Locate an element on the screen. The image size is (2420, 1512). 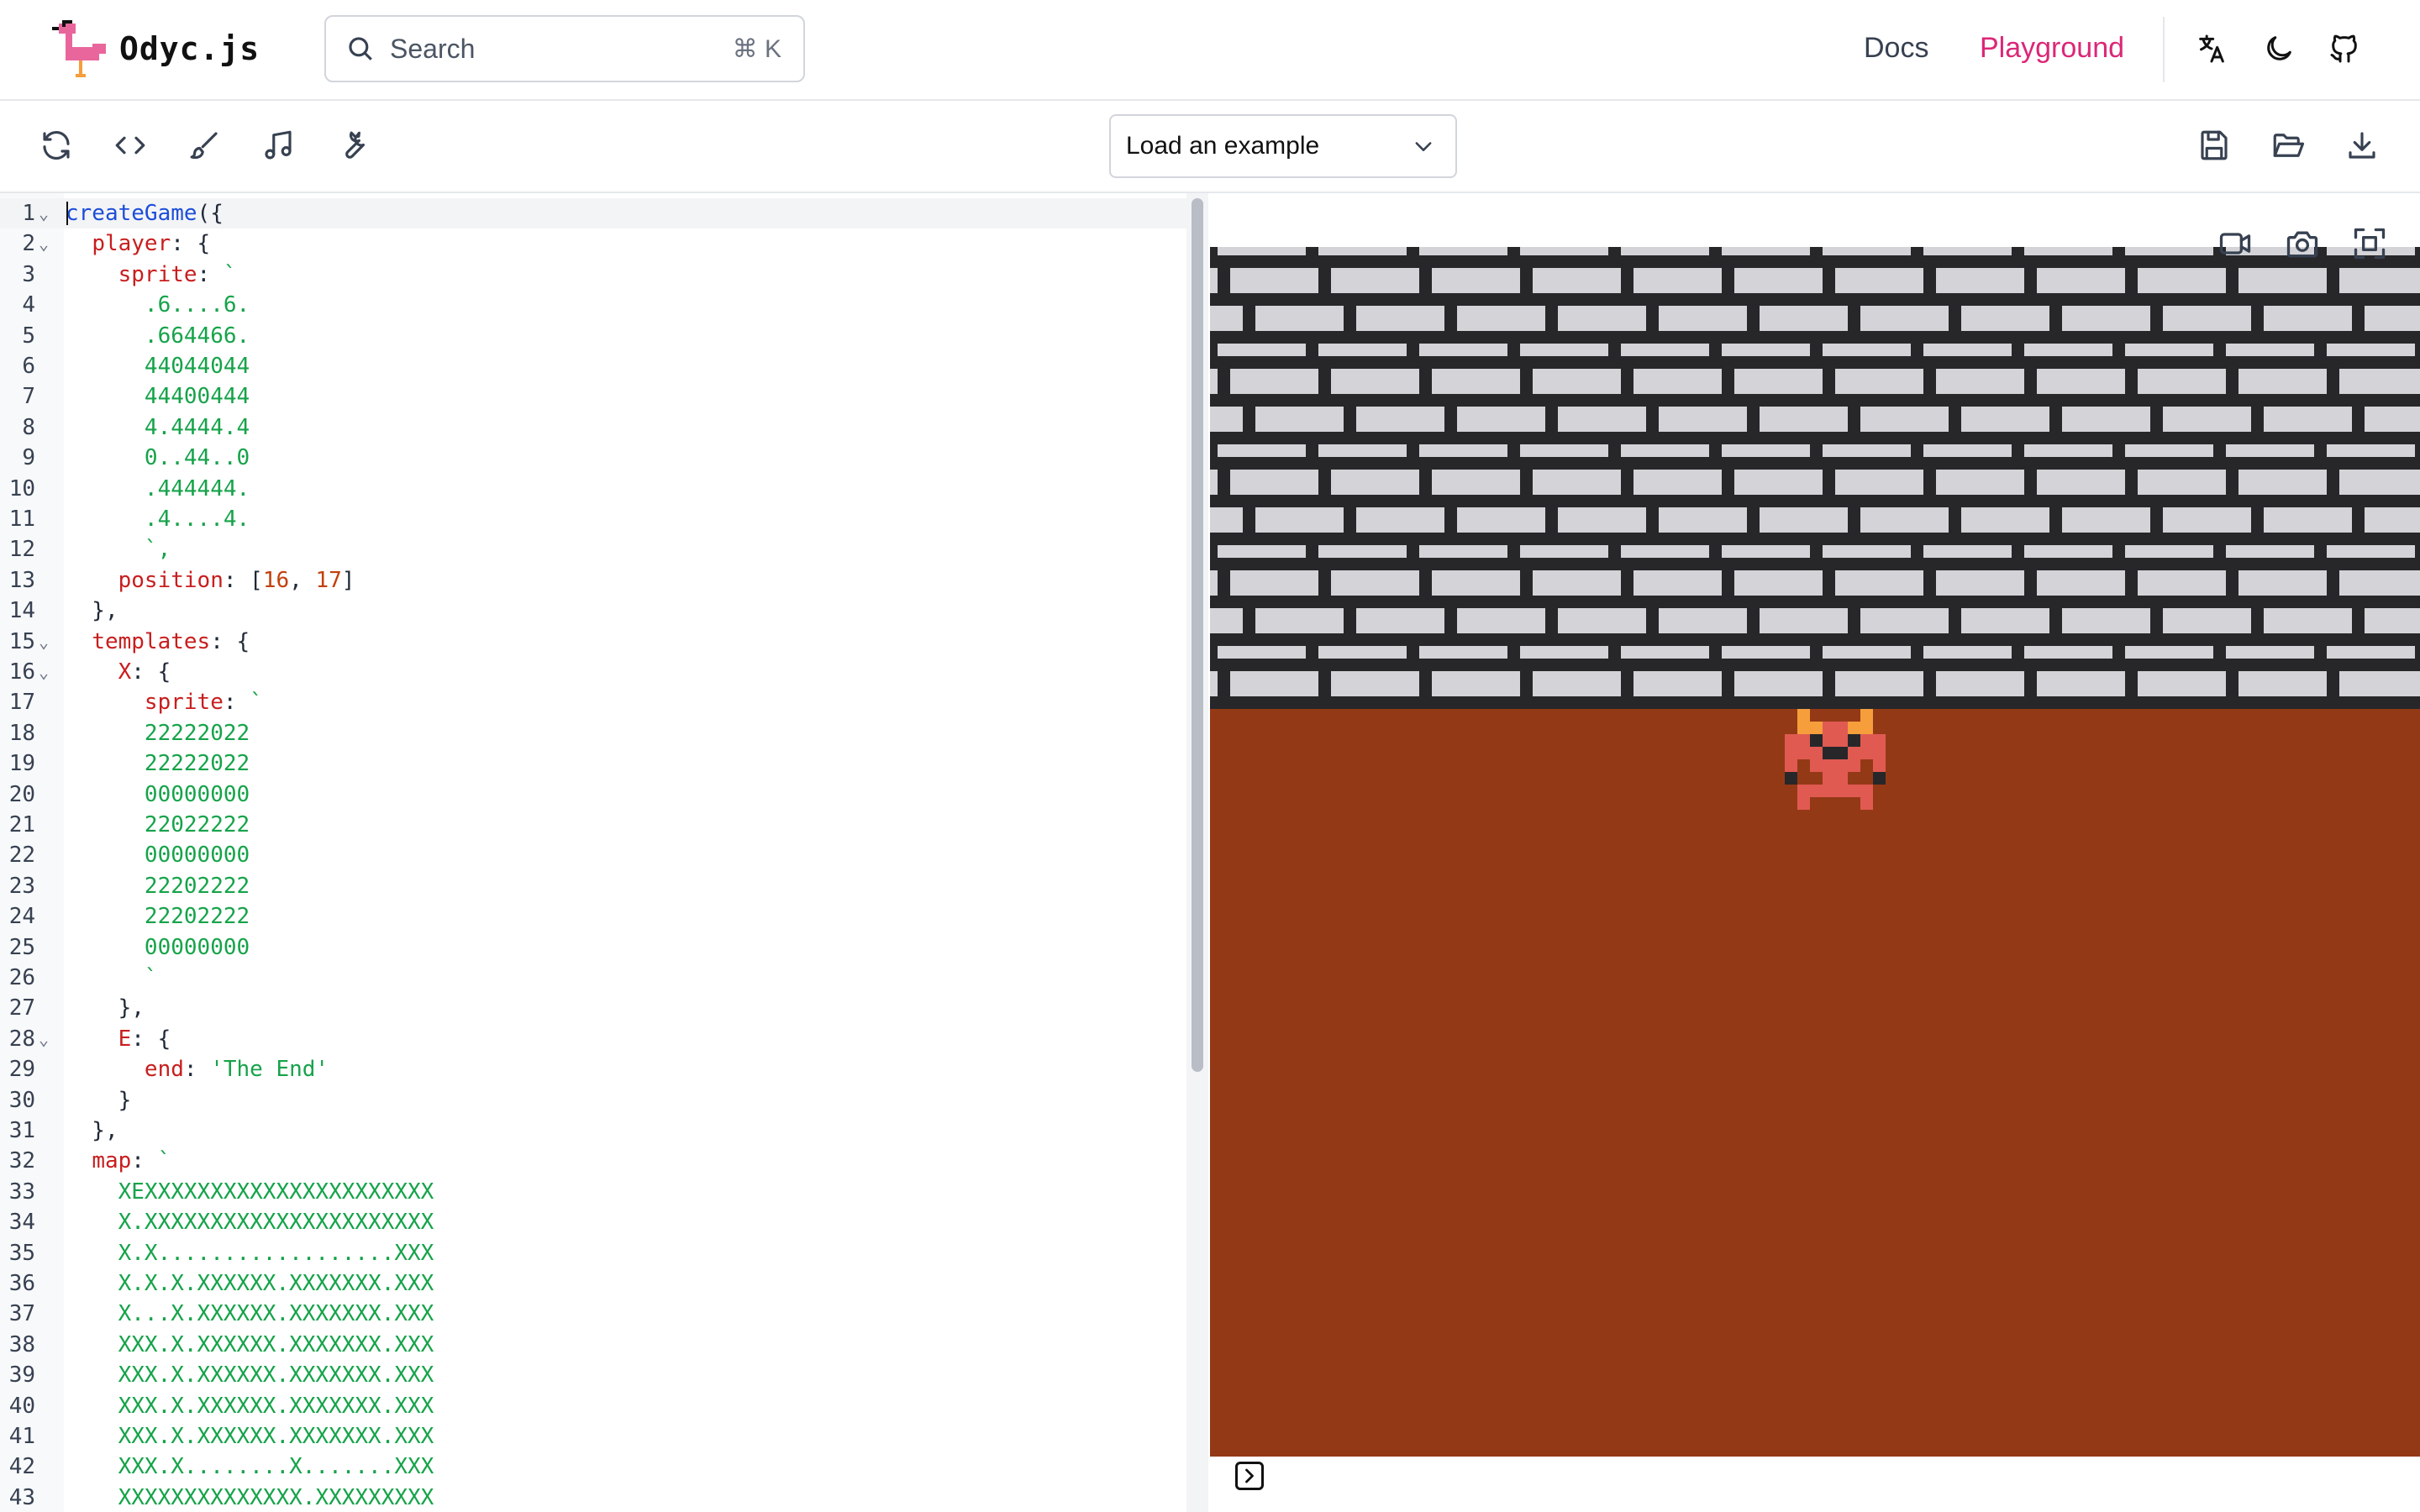
code-line: 37 X...X.XXXXXX.XXXXXXX.XXX is located at coordinates (588, 1314).